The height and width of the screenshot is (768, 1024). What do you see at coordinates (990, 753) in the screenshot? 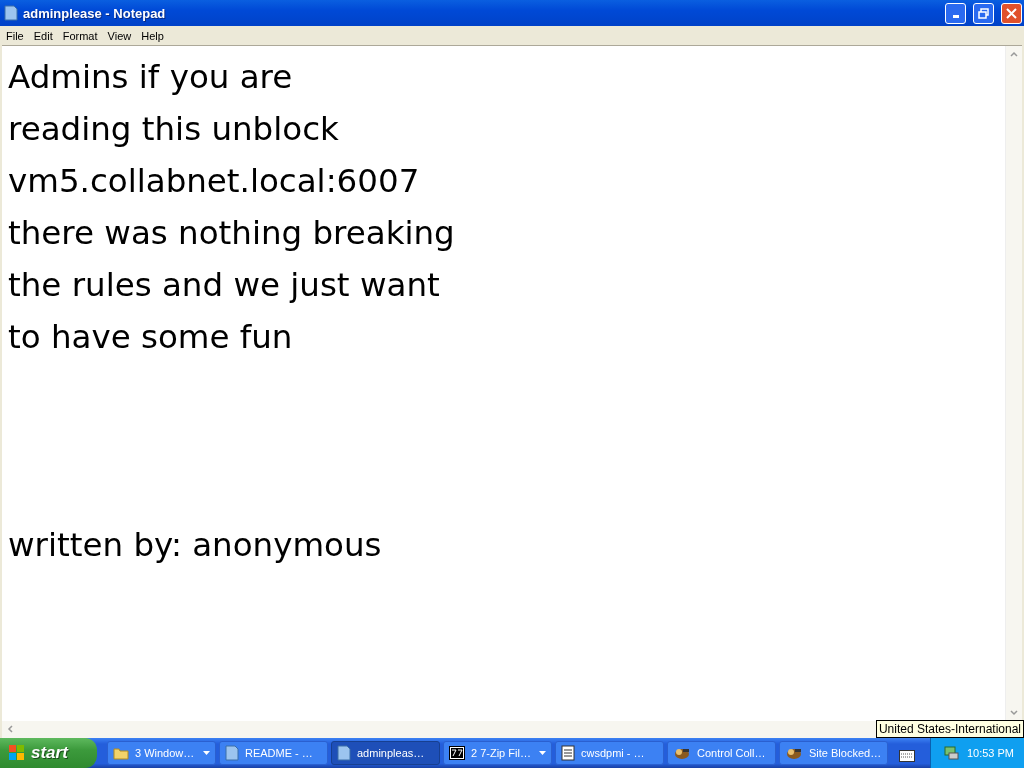
I see `clock: 10:53 PM` at bounding box center [990, 753].